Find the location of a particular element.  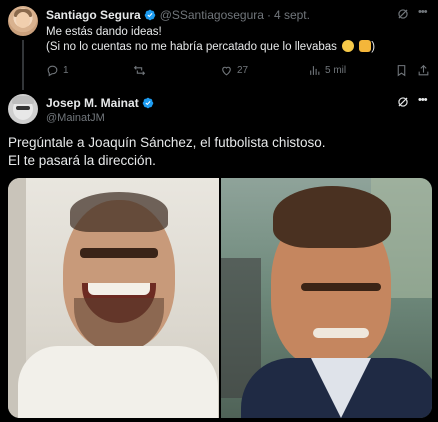

grinning-squinting-face-icon is located at coordinates (348, 46).